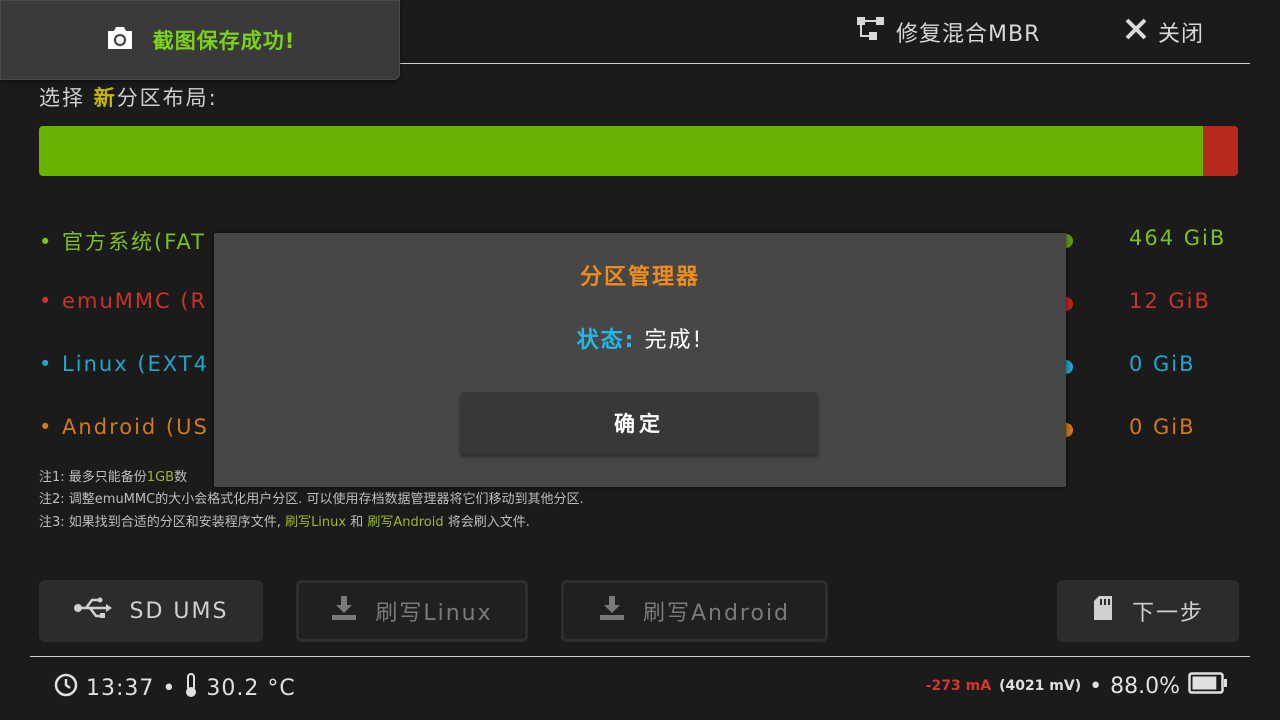  What do you see at coordinates (105, 98) in the screenshot?
I see `layout-title-accent: 新` at bounding box center [105, 98].